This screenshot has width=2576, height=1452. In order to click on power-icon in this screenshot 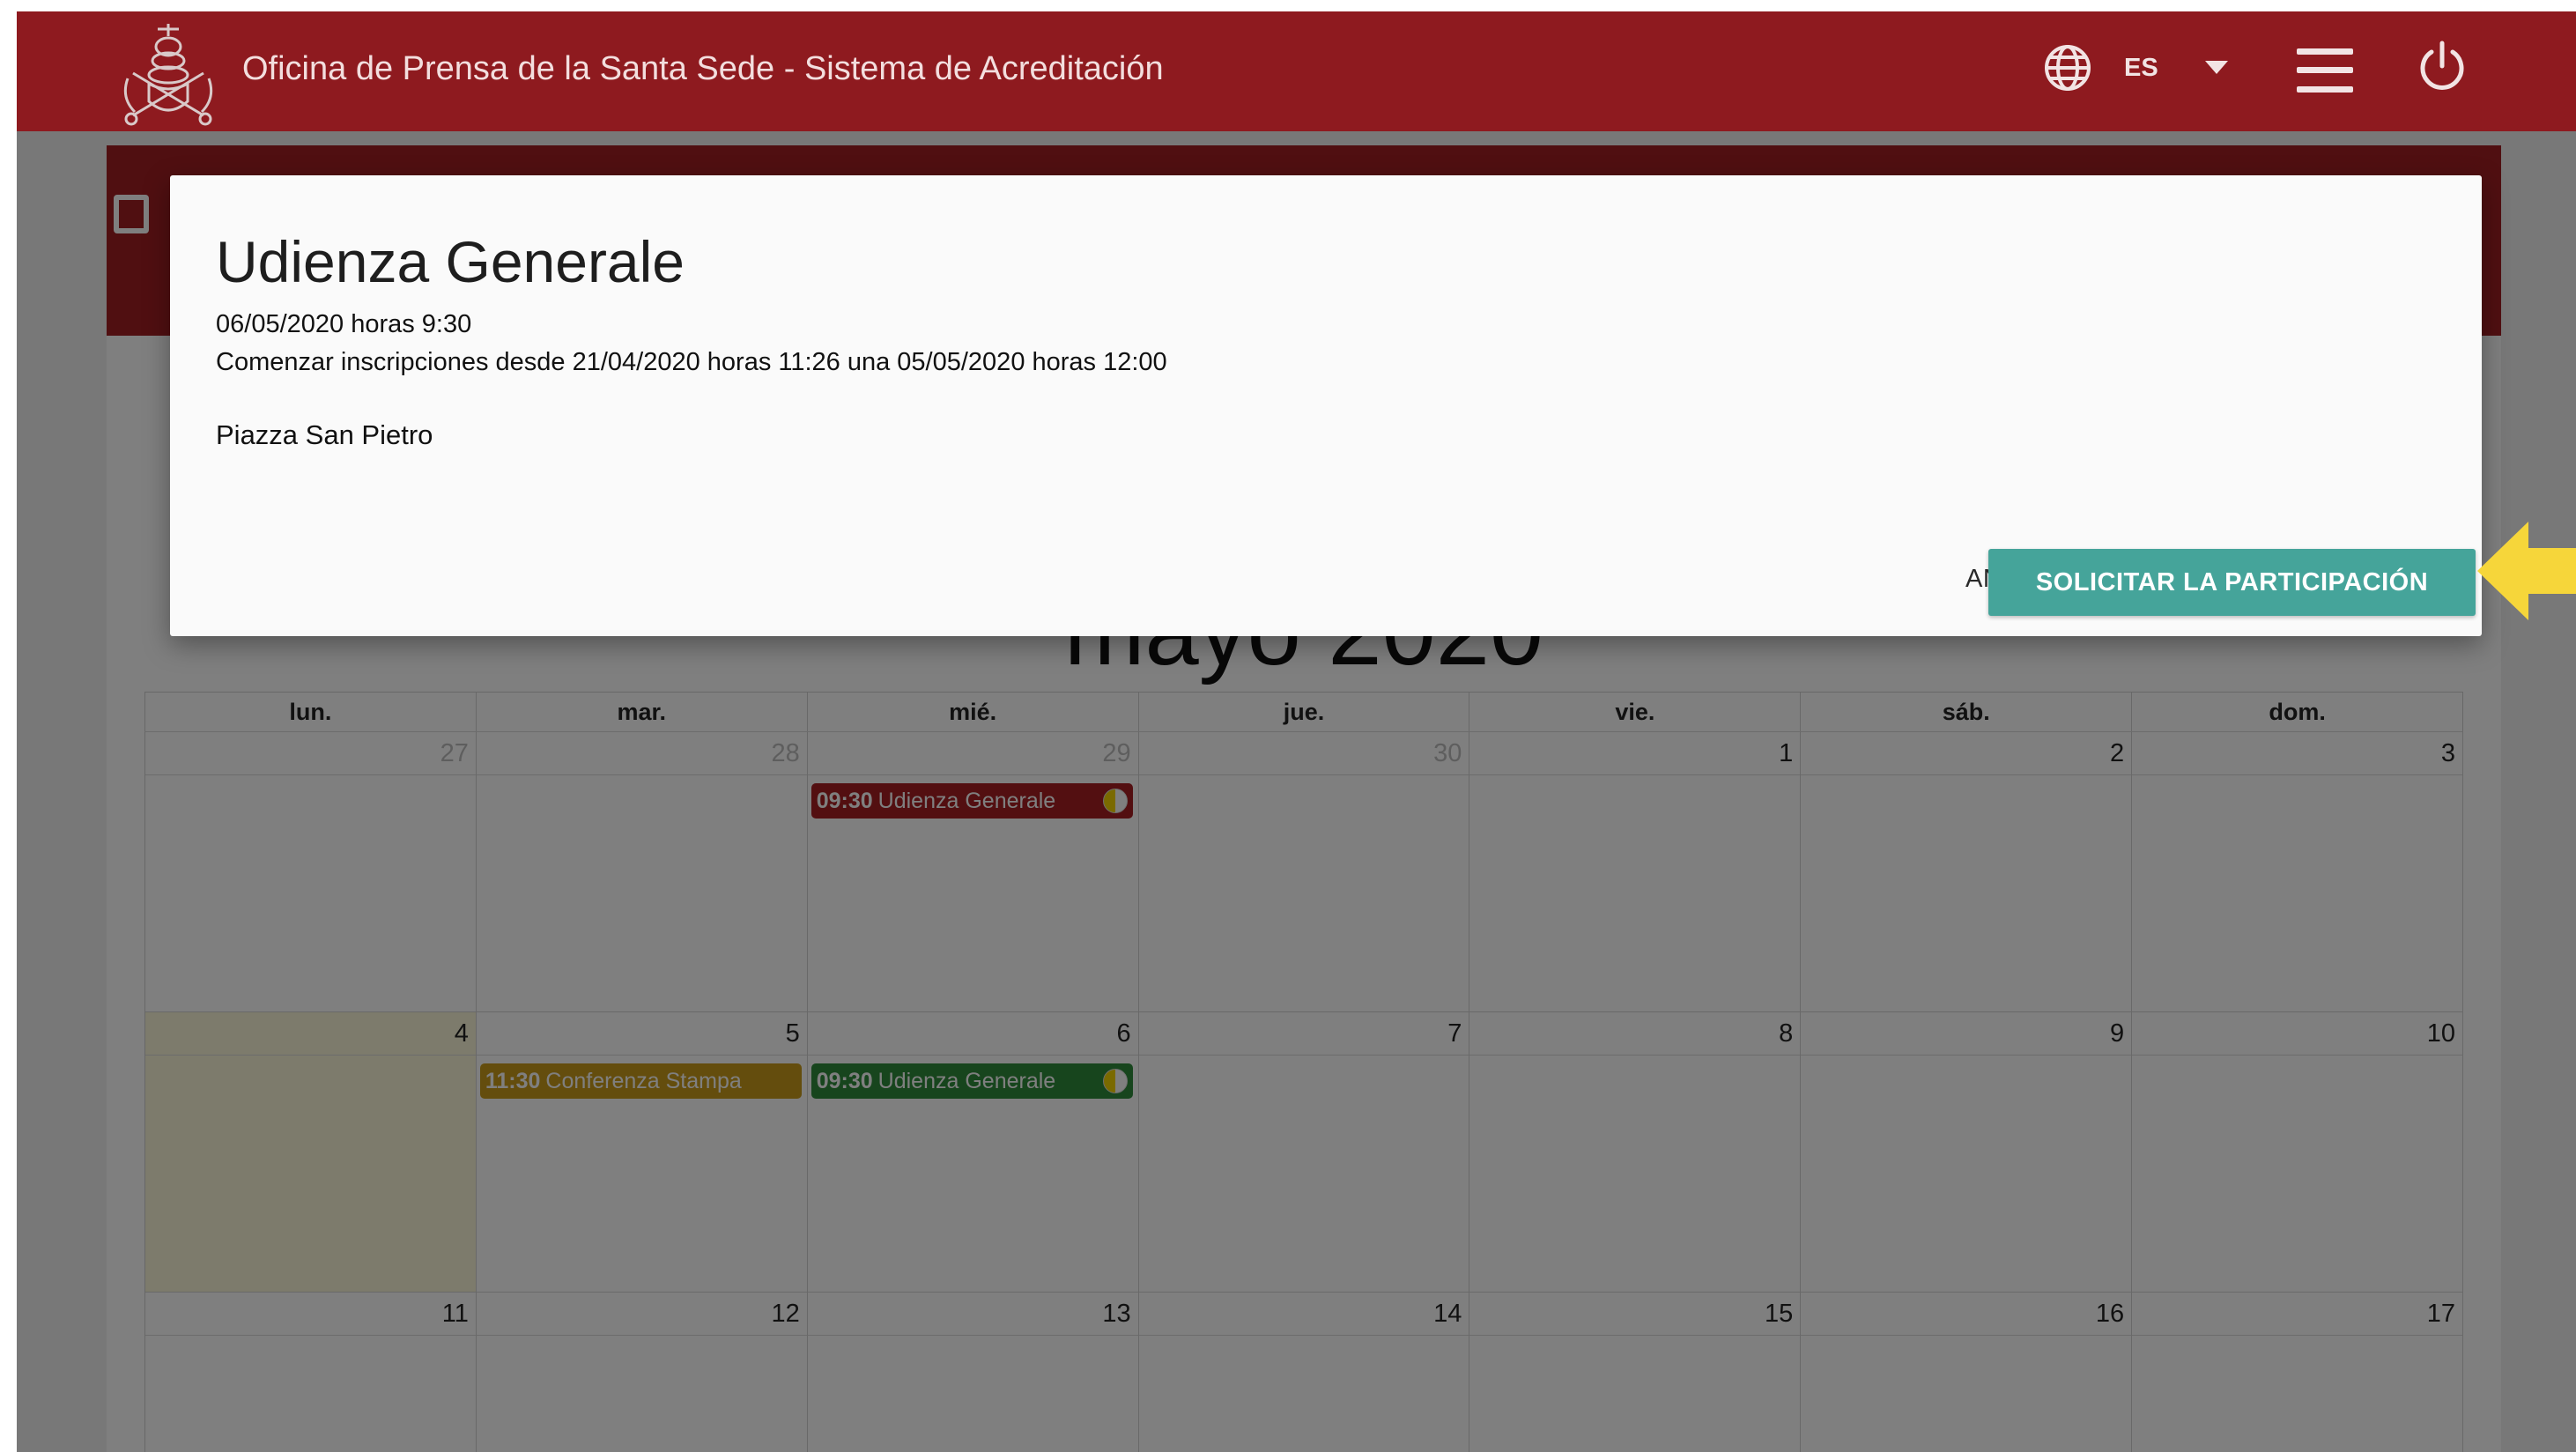, I will do `click(2442, 67)`.